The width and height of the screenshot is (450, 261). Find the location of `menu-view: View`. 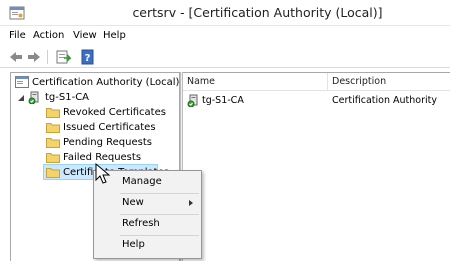

menu-view: View is located at coordinates (85, 36).